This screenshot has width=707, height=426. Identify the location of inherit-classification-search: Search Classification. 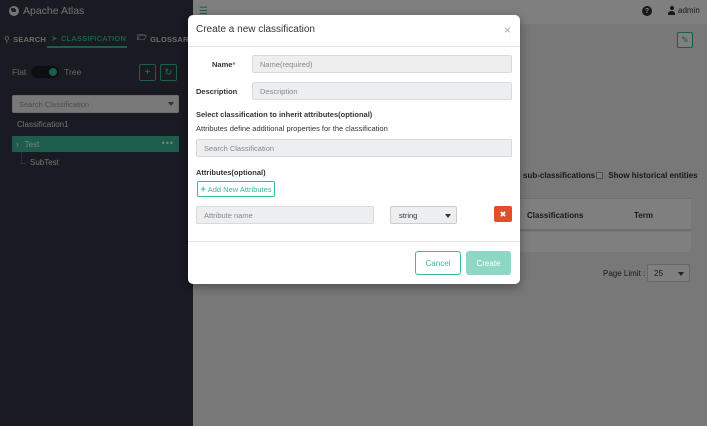
(354, 148).